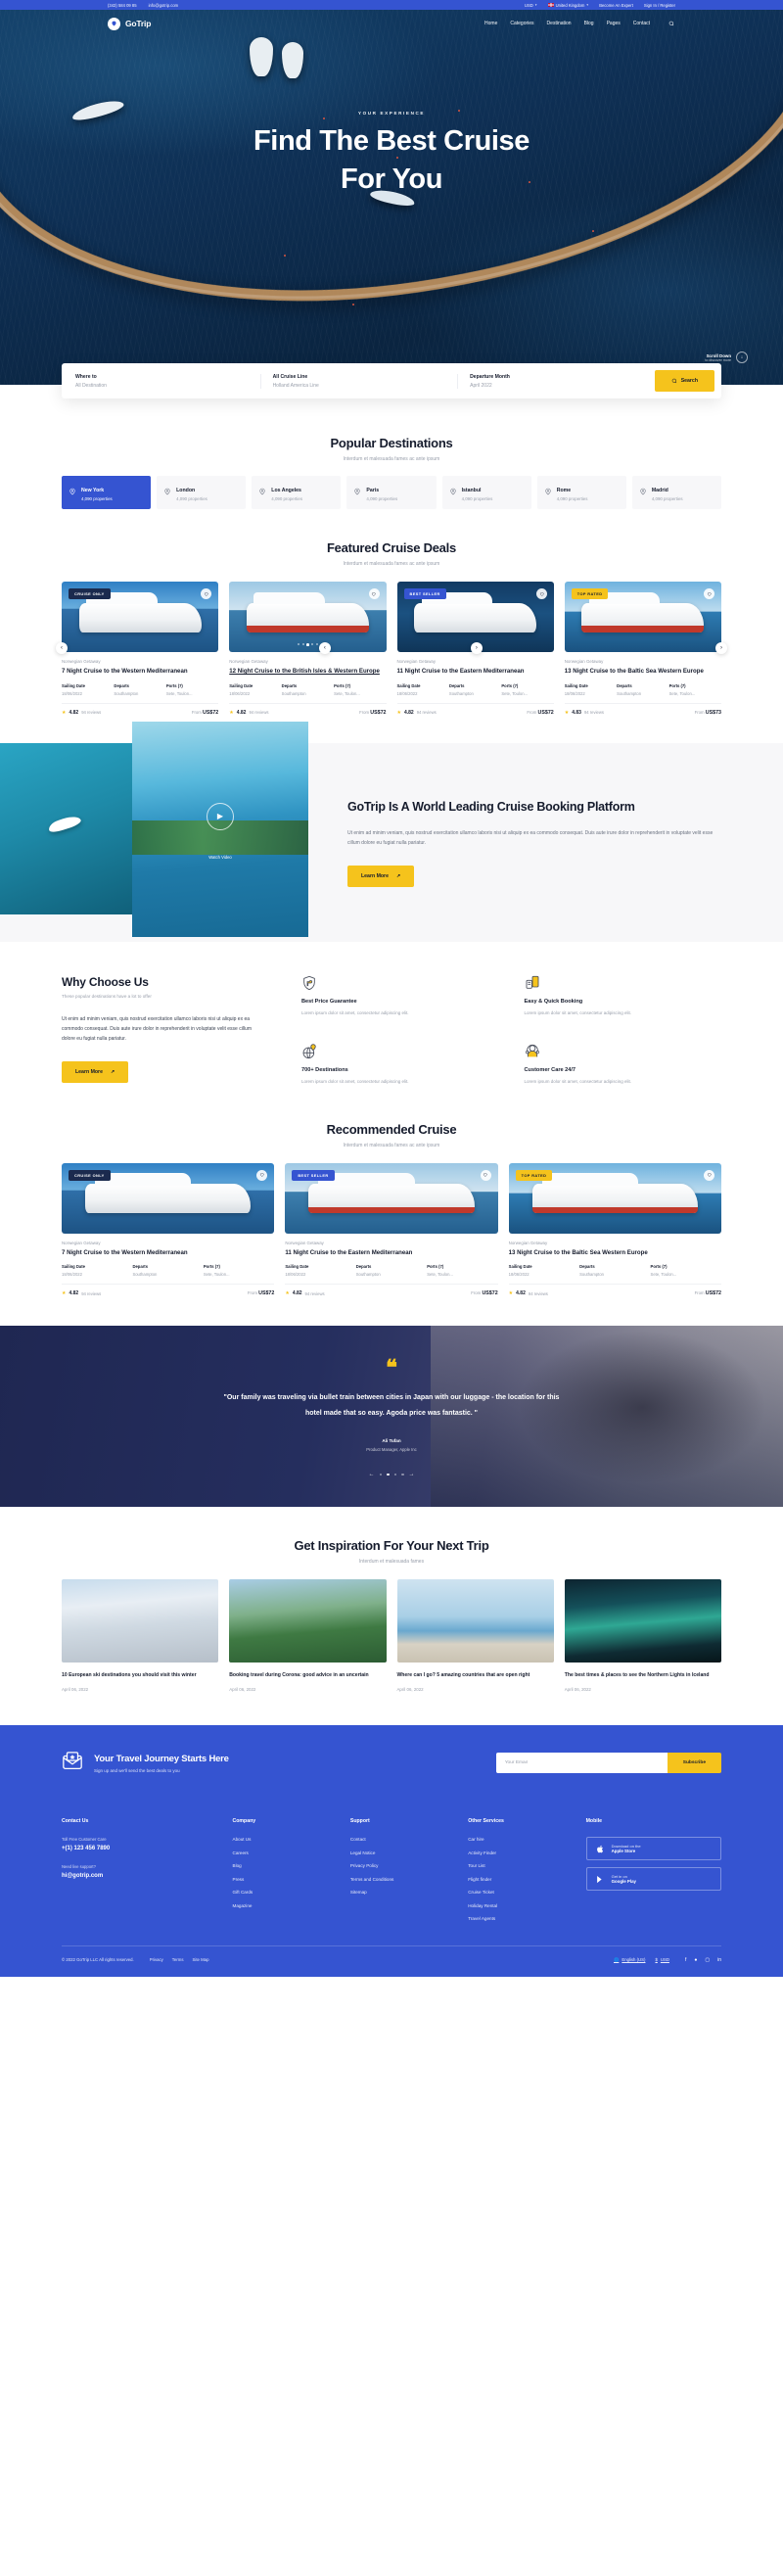  What do you see at coordinates (707, 1960) in the screenshot?
I see `instagram-icon: ▢` at bounding box center [707, 1960].